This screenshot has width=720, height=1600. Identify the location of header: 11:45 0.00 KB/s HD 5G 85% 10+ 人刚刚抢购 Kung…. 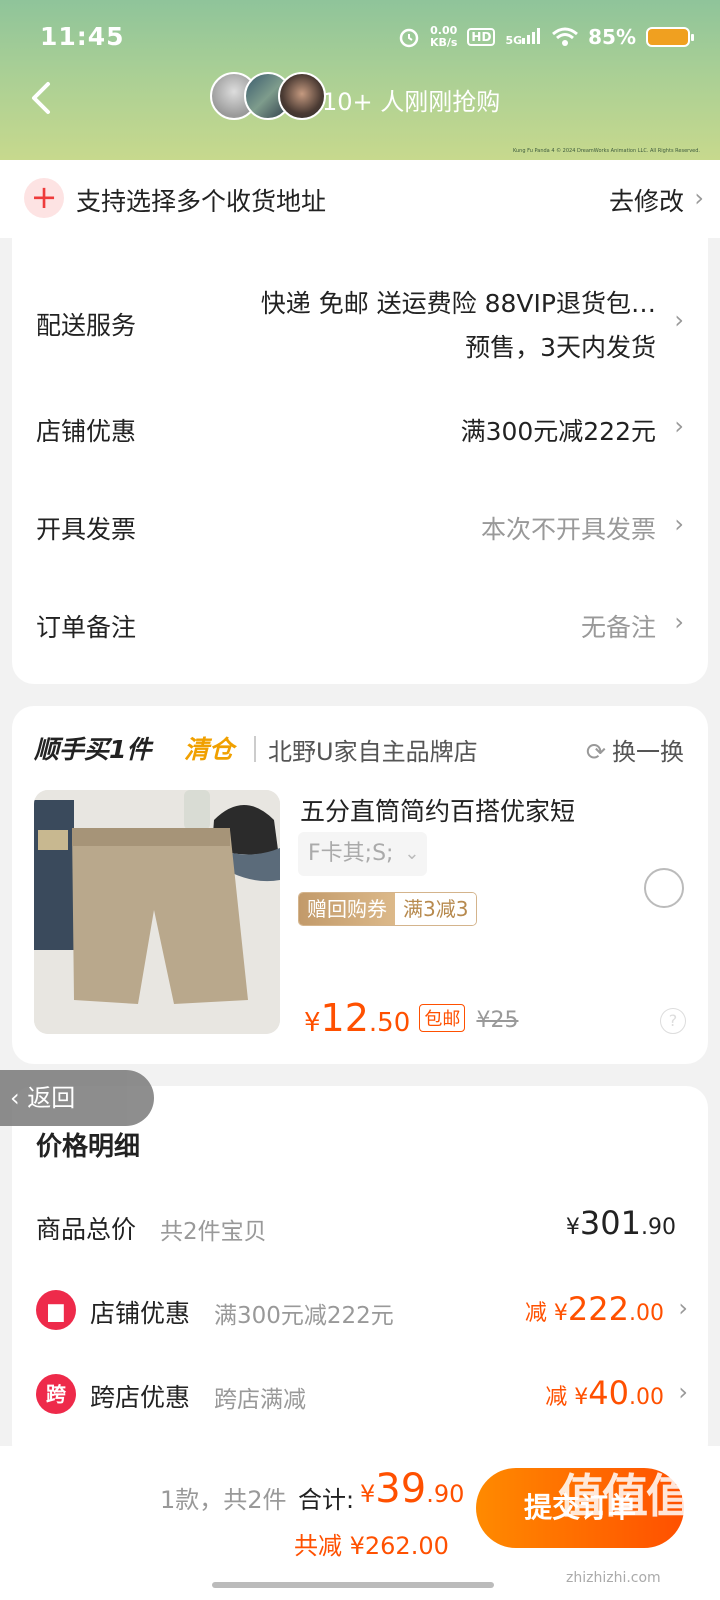
(360, 80).